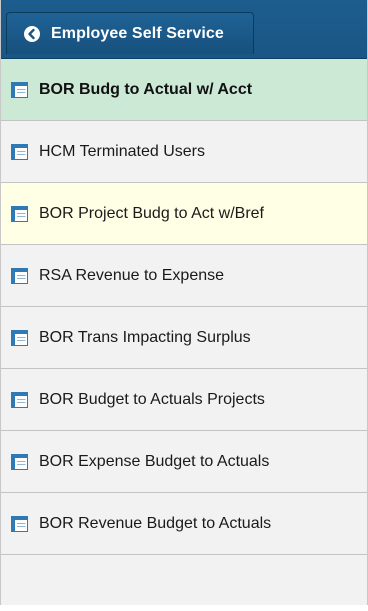 Image resolution: width=368 pixels, height=611 pixels. I want to click on menu-item-label: HCM Terminated Users, so click(122, 151).